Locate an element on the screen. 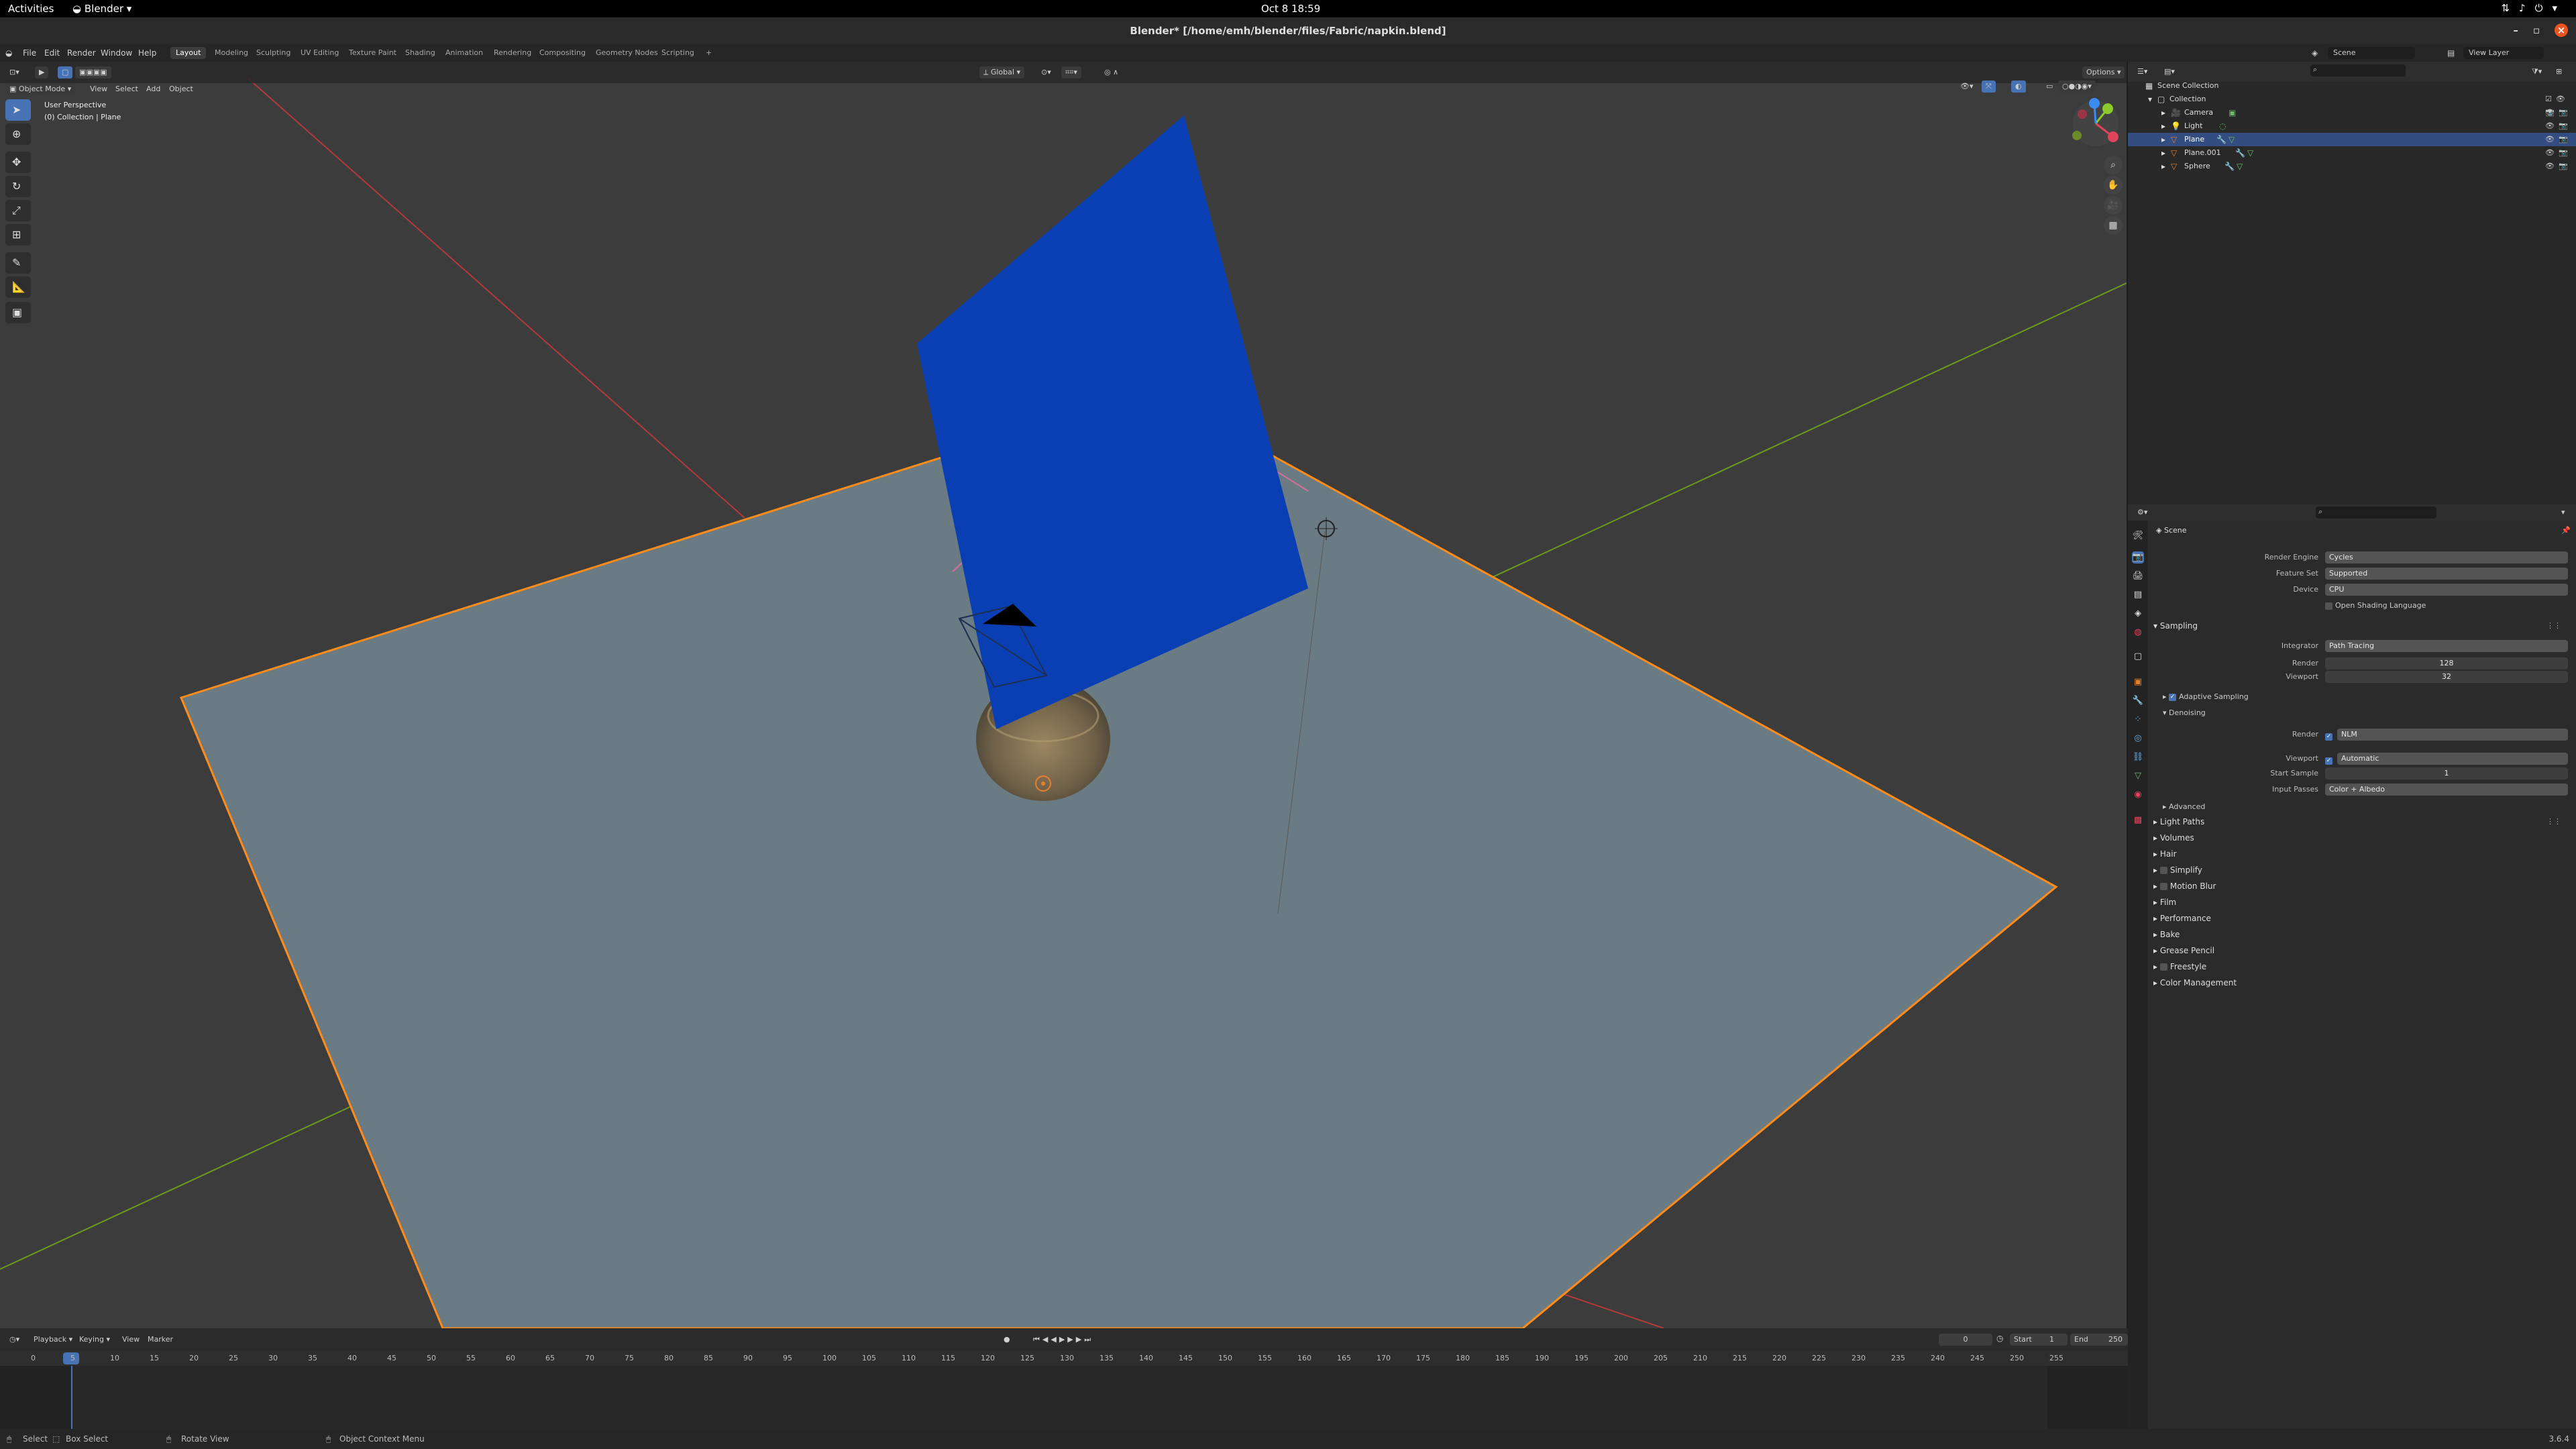 The width and height of the screenshot is (2576, 1449). outliner-editor-type-icon: ☰▾ is located at coordinates (2142, 72).